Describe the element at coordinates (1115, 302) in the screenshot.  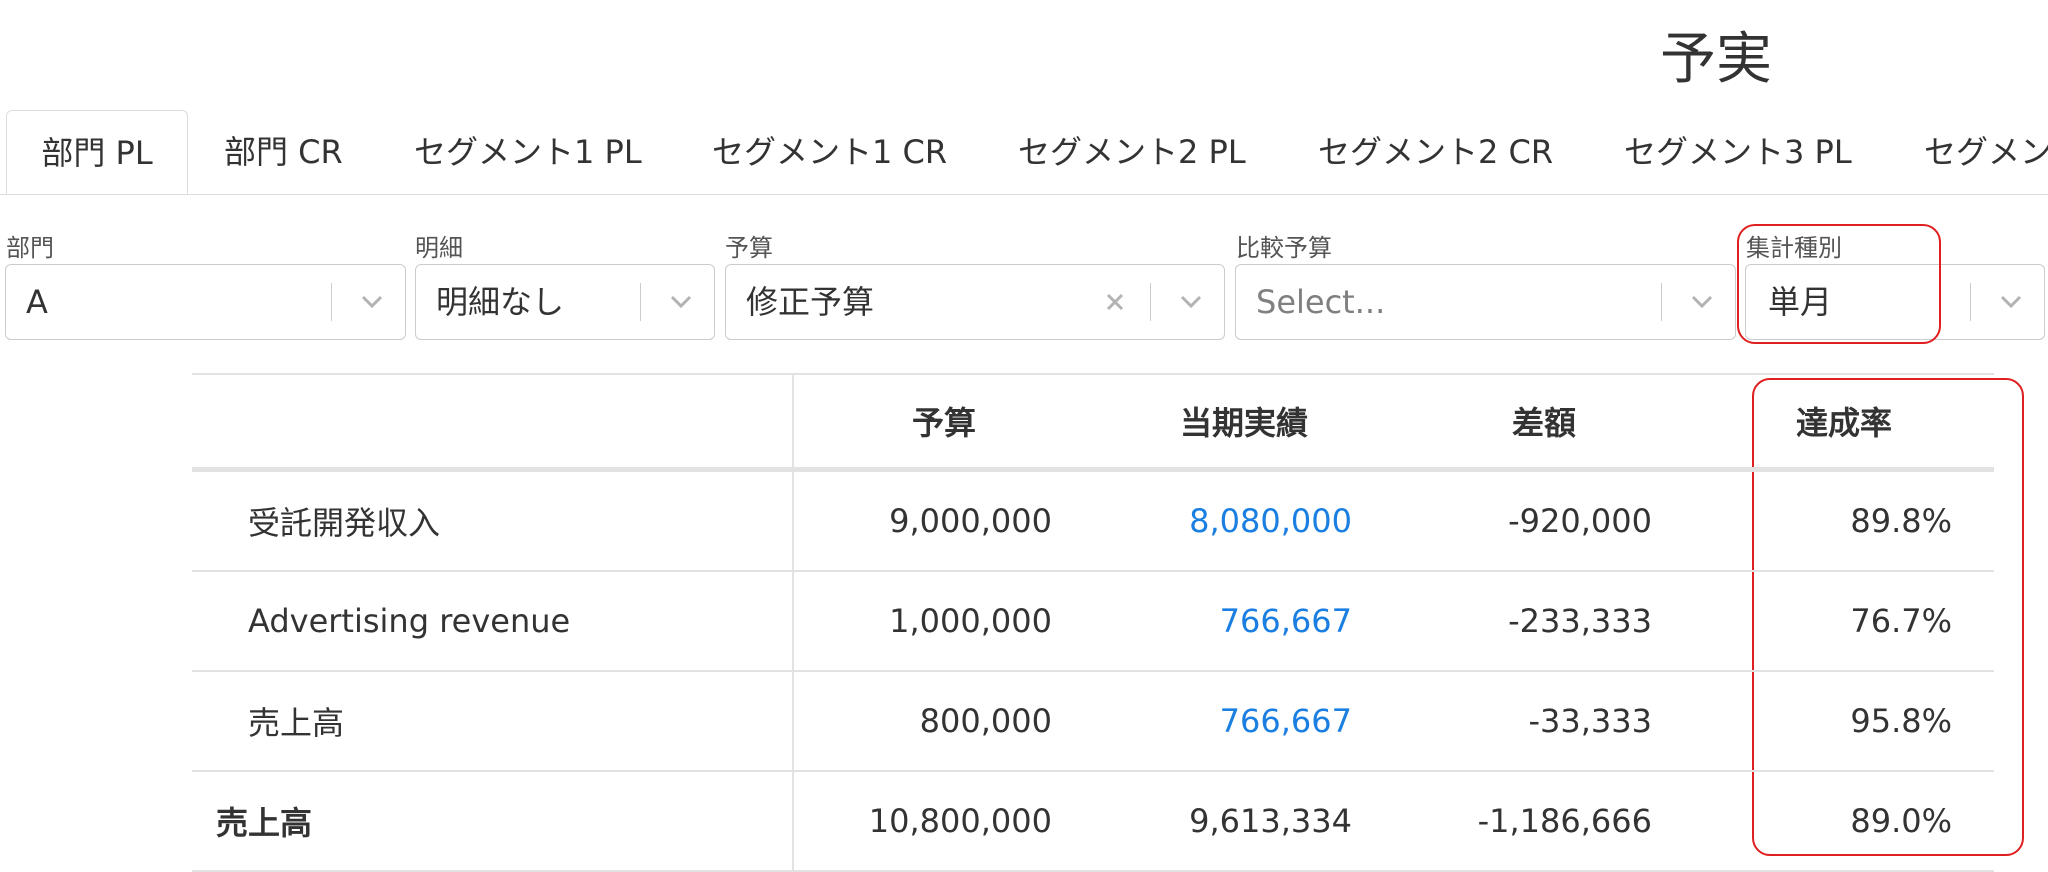
I see `clear-x-icon` at that location.